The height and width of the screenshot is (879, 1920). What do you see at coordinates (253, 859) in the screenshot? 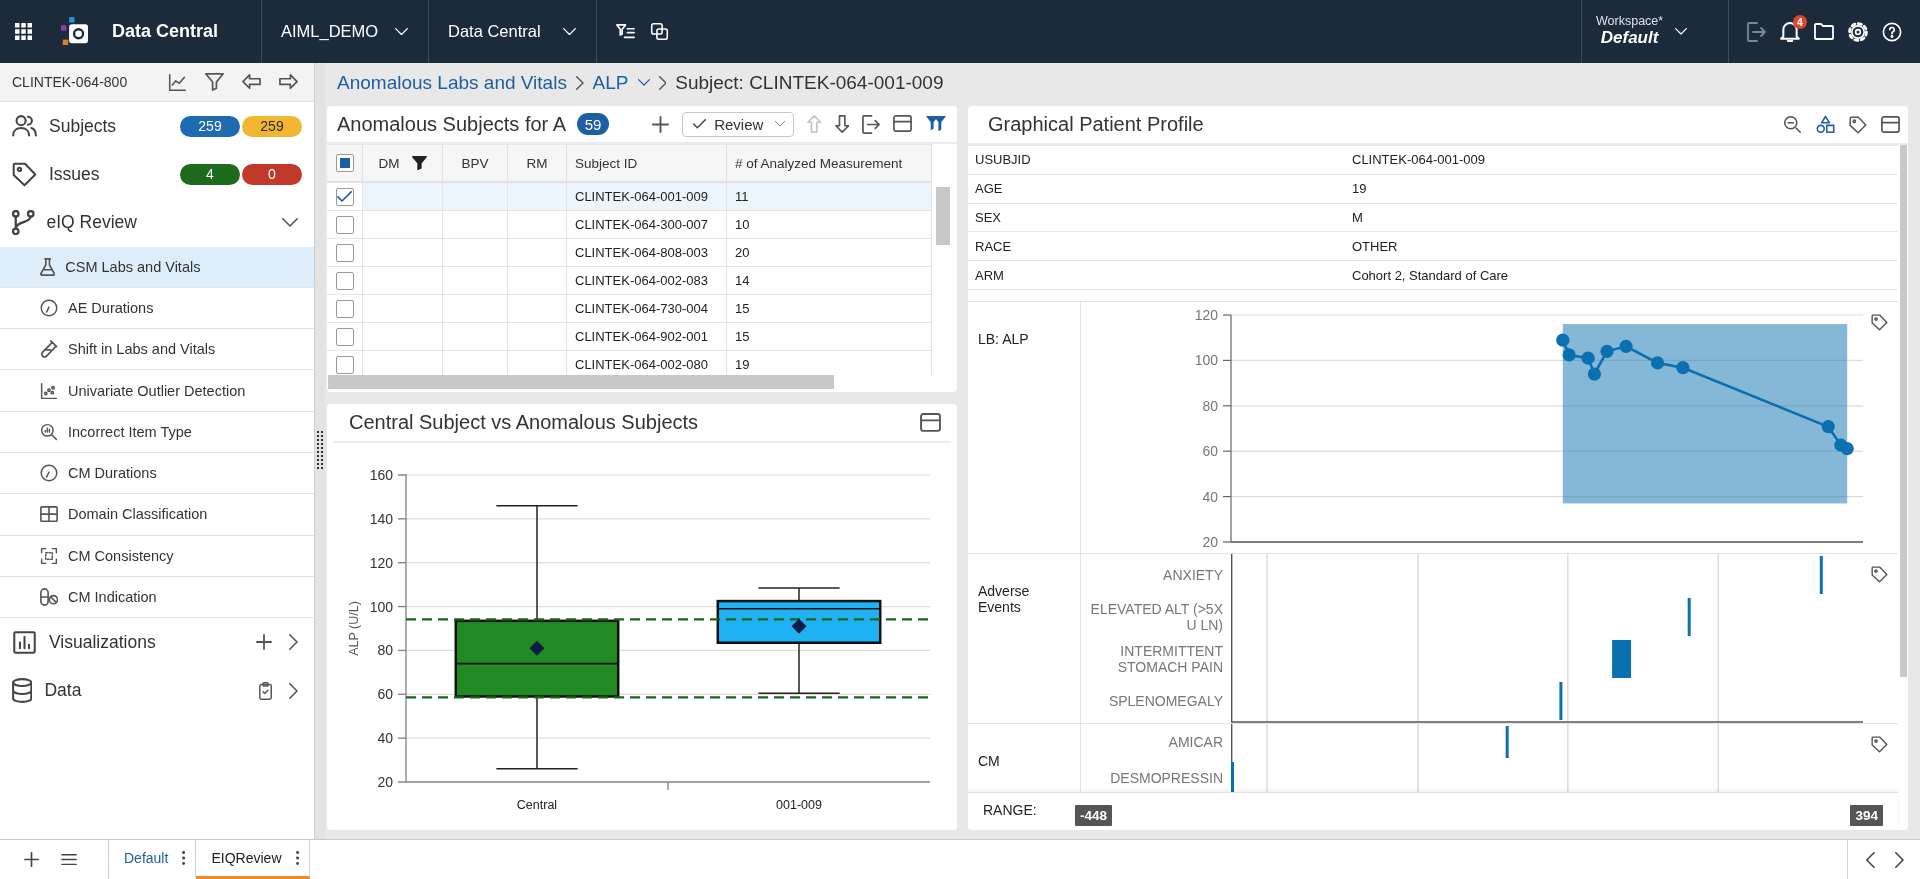
I see `tab: EIQReview` at bounding box center [253, 859].